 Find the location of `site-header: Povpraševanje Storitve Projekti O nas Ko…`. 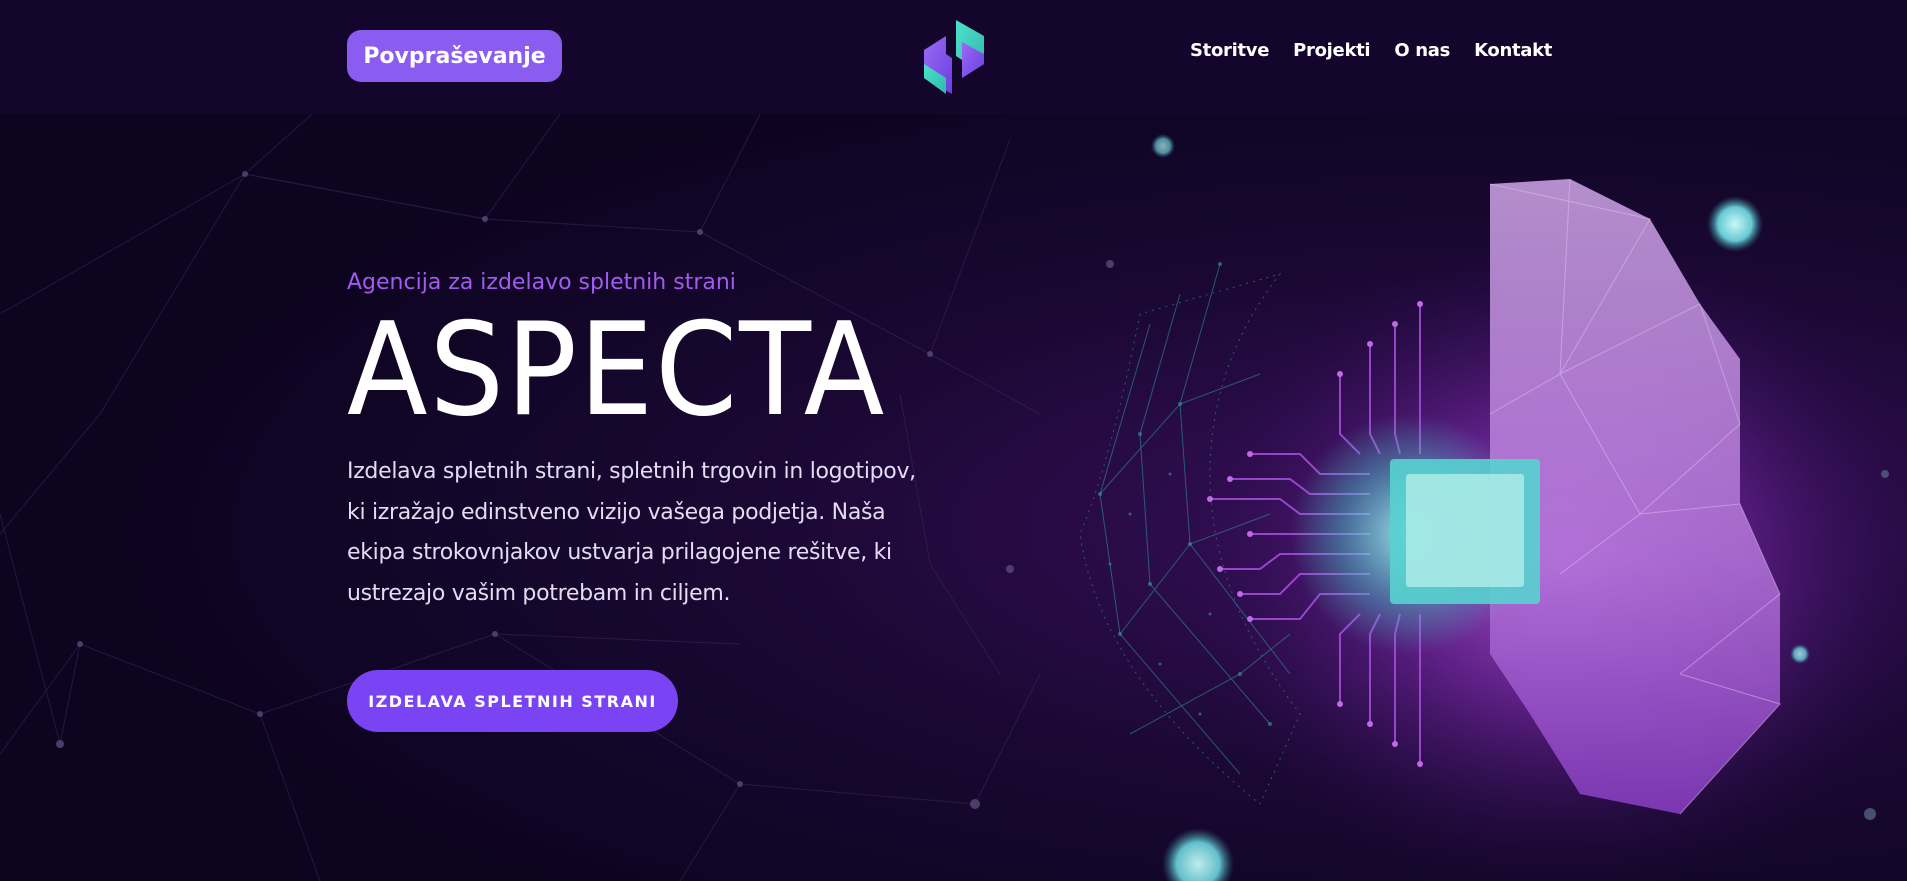

site-header: Povpraševanje Storitve Projekti O nas Ko… is located at coordinates (953, 57).